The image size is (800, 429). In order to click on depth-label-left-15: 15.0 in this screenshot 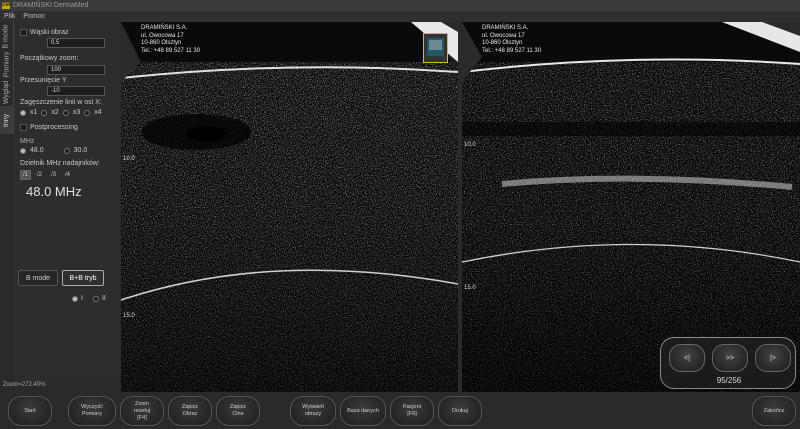, I will do `click(129, 316)`.